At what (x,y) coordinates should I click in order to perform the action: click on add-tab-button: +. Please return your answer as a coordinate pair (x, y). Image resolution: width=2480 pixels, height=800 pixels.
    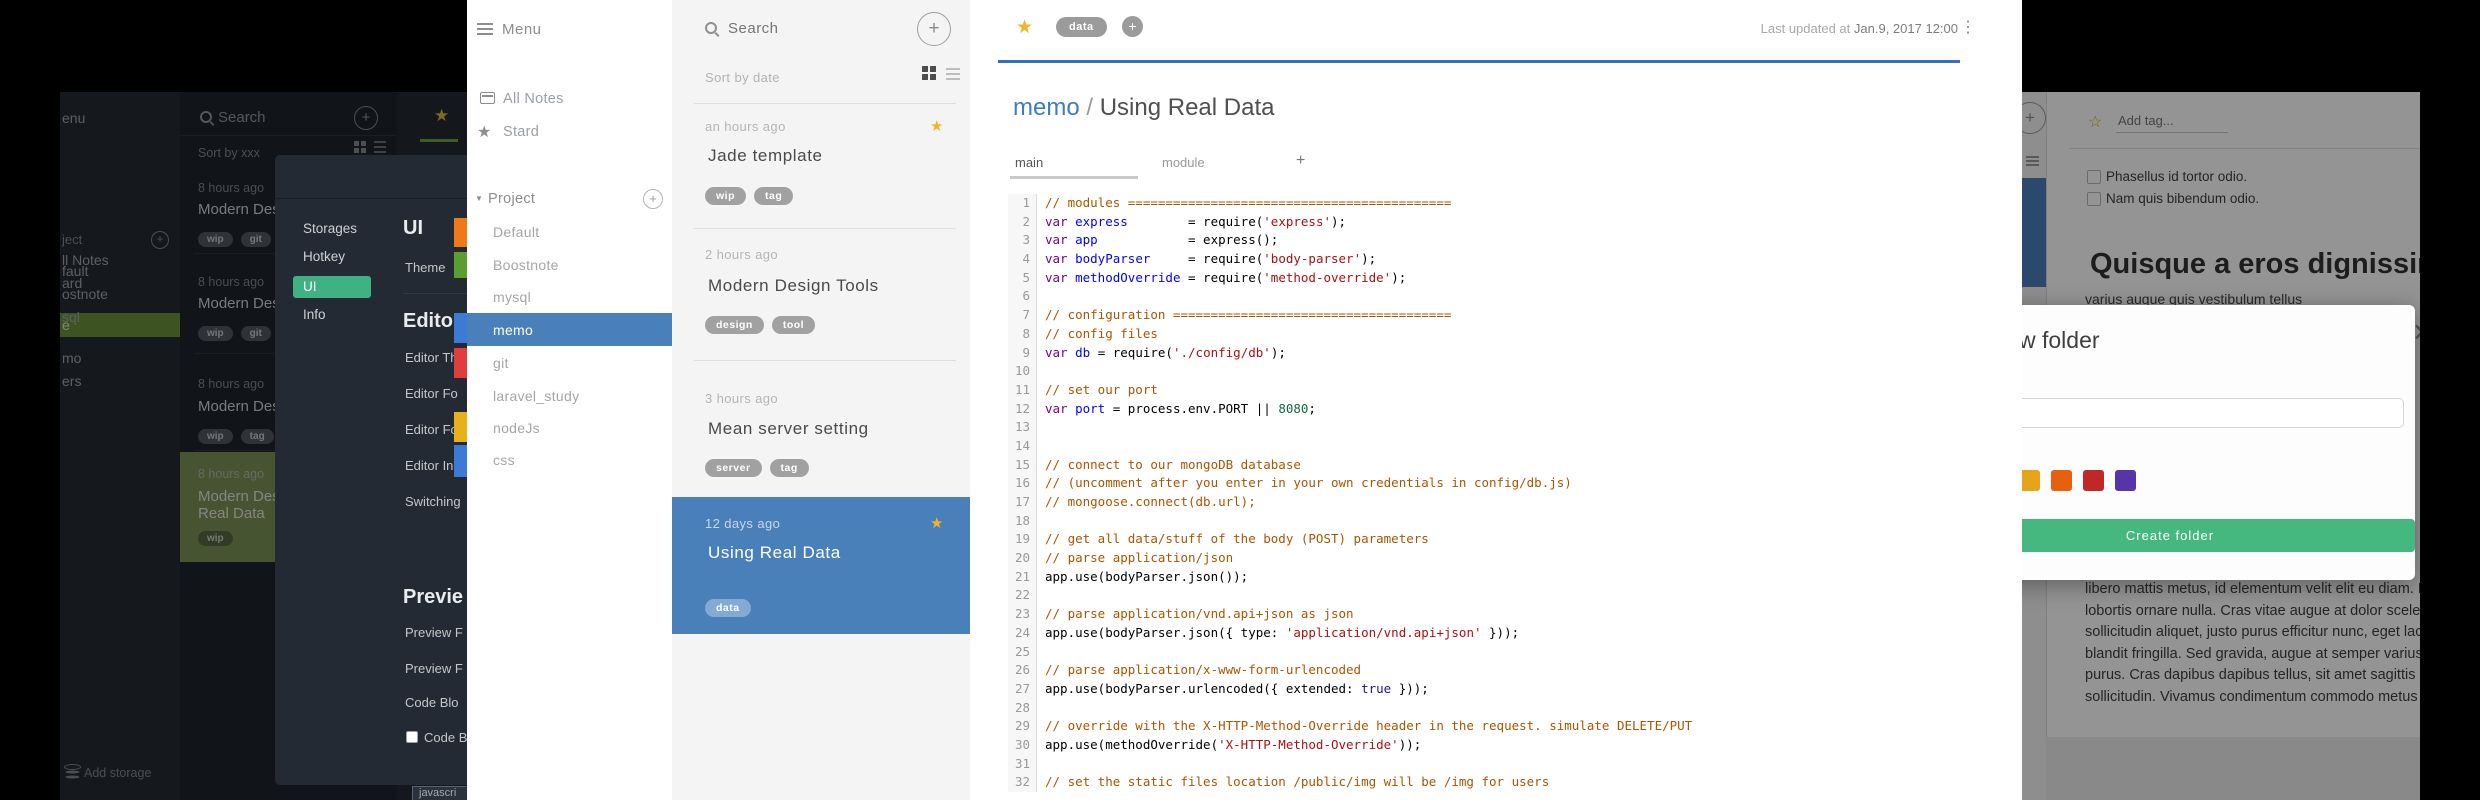
    Looking at the image, I should click on (1300, 161).